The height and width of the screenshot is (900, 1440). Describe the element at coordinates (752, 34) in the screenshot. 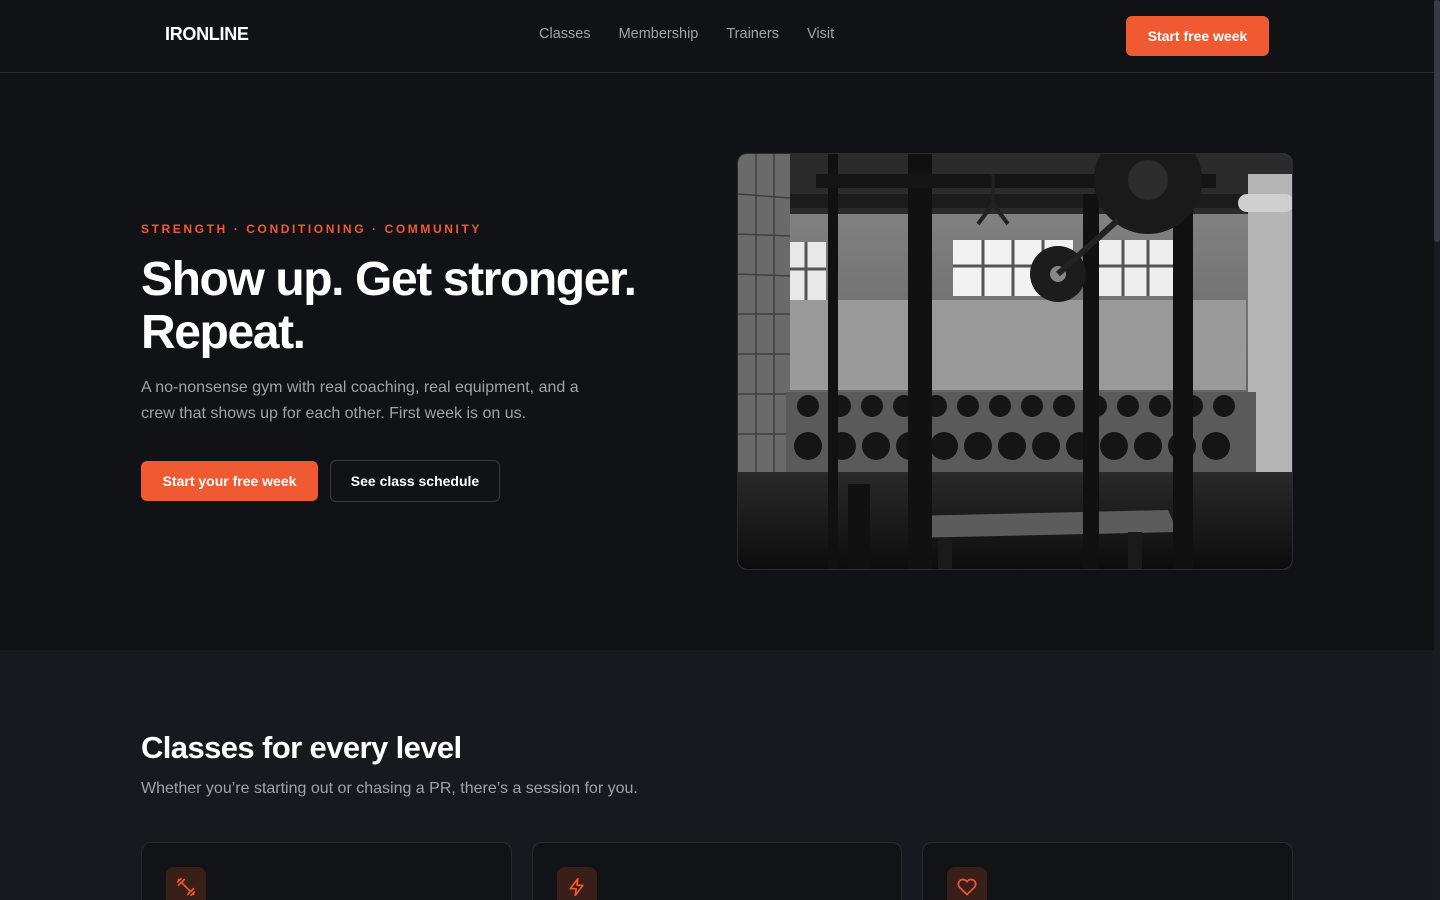

I see `nav-link-trainers: Trainers` at that location.